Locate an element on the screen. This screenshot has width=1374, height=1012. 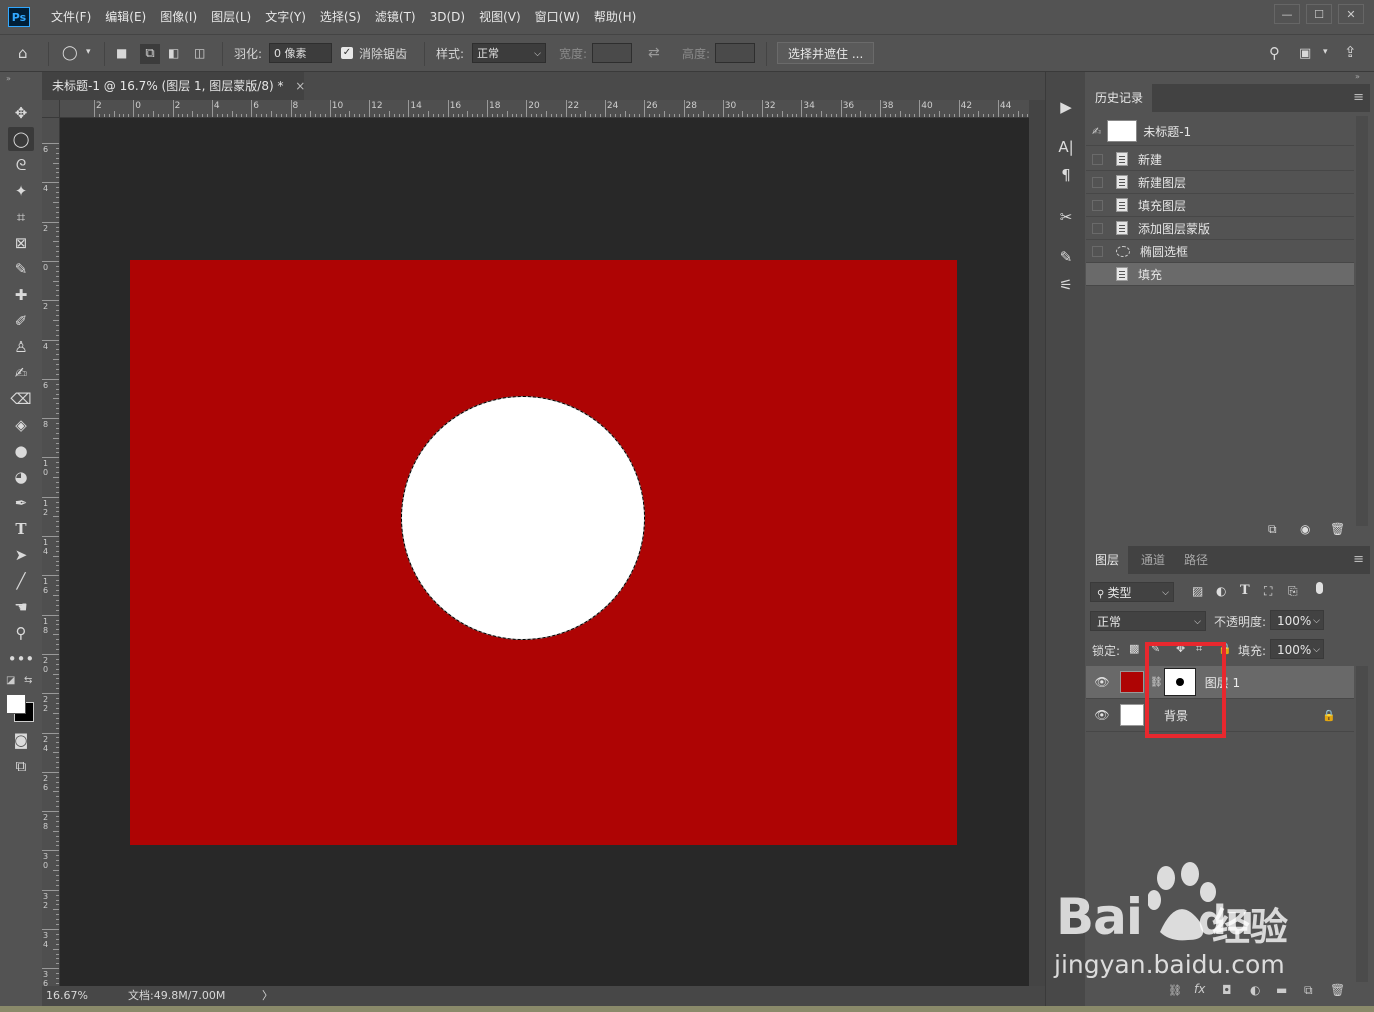
frame-tool-icon: ⊠ is located at coordinates (21, 243).